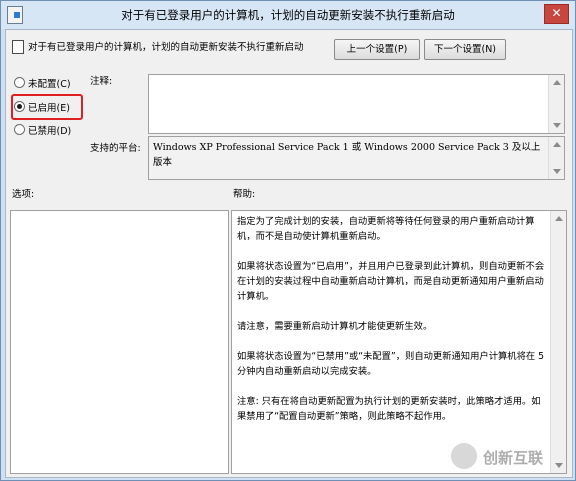  What do you see at coordinates (556, 104) in the screenshot?
I see `comment-scrollbar` at bounding box center [556, 104].